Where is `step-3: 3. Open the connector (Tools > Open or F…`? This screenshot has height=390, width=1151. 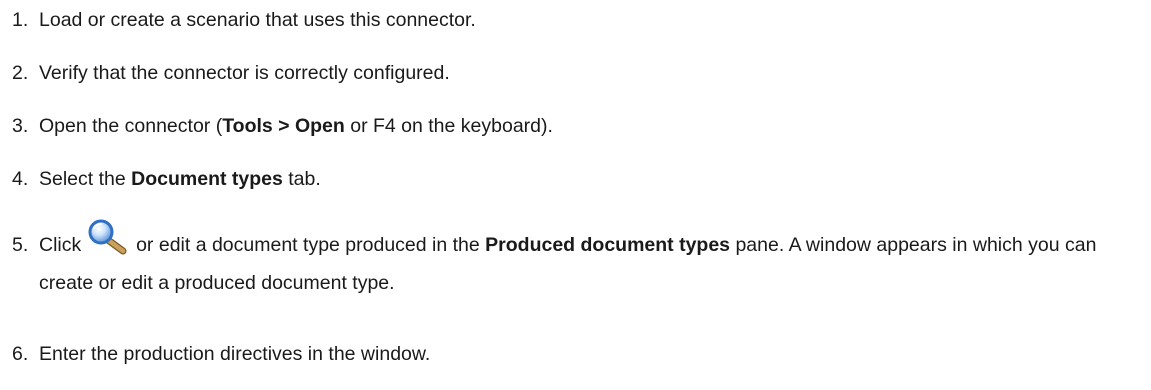 step-3: 3. Open the connector (Tools > Open or F… is located at coordinates (581, 126).